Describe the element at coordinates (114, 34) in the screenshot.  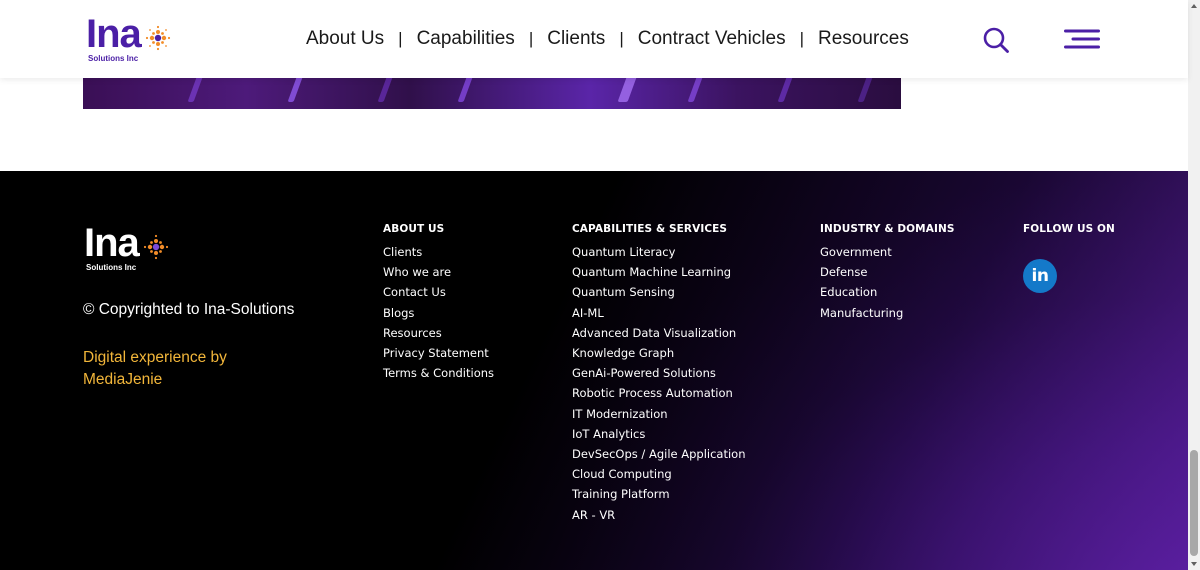
I see `logo-wordmark: Ina` at that location.